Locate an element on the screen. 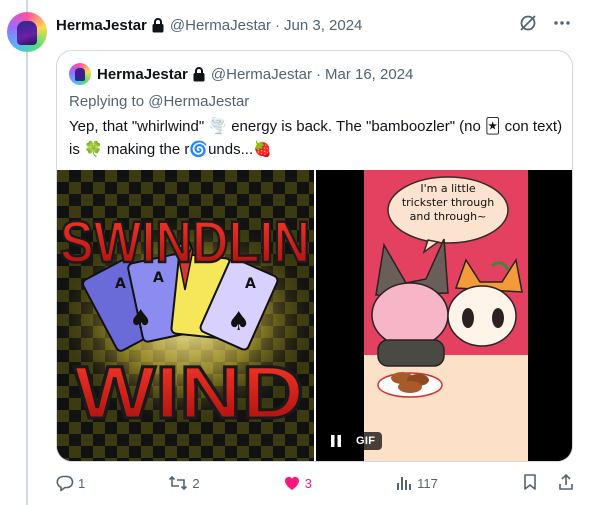  svg-text: trickster through is located at coordinates (448, 202).